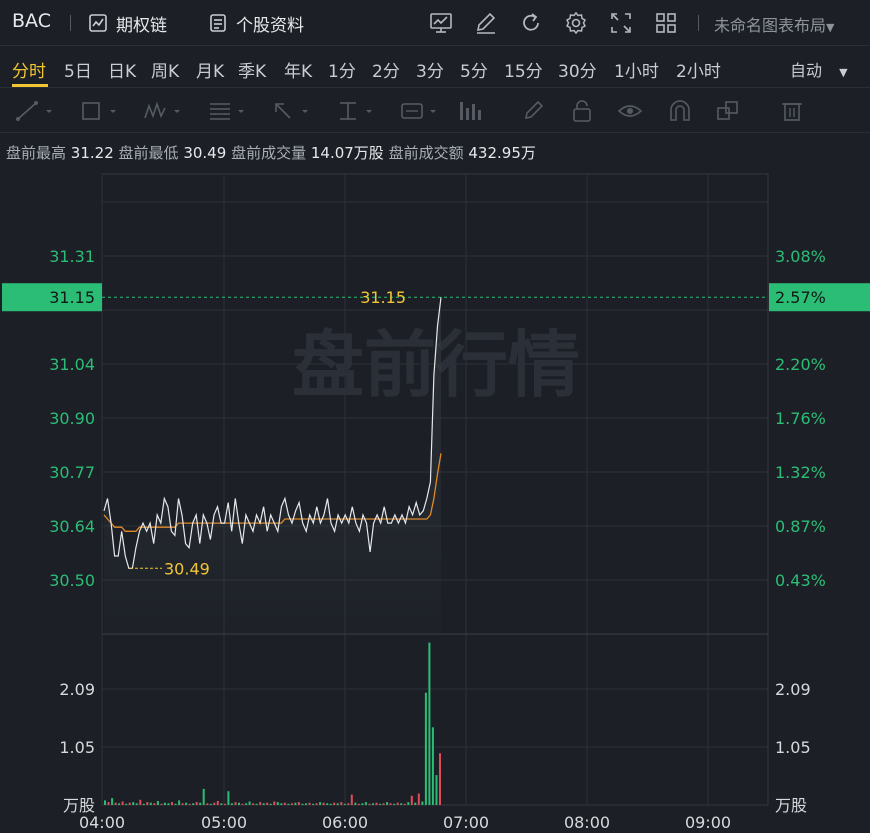 The height and width of the screenshot is (833, 870). Describe the element at coordinates (386, 69) in the screenshot. I see `period-tab-8: 2分` at that location.